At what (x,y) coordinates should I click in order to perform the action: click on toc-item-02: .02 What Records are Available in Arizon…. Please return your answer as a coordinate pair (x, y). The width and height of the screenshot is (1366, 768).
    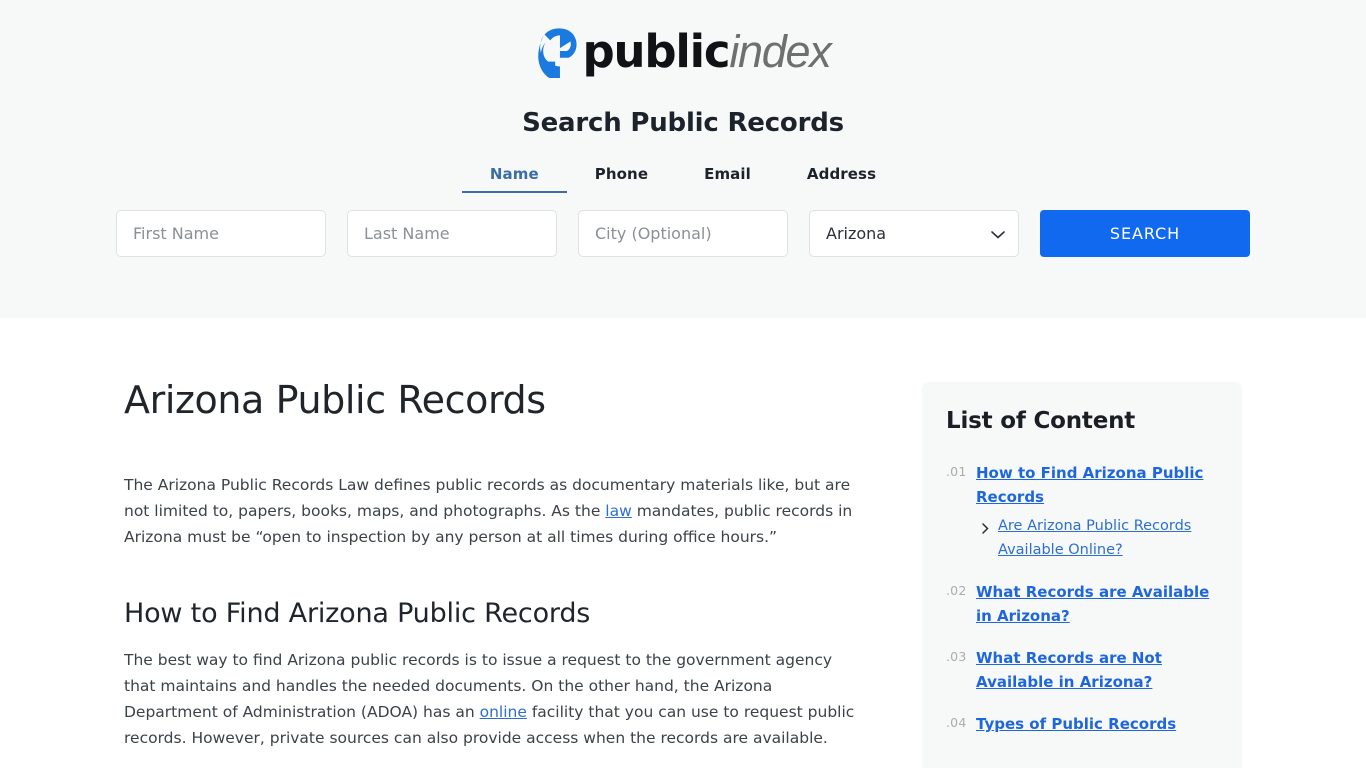
    Looking at the image, I should click on (1080, 604).